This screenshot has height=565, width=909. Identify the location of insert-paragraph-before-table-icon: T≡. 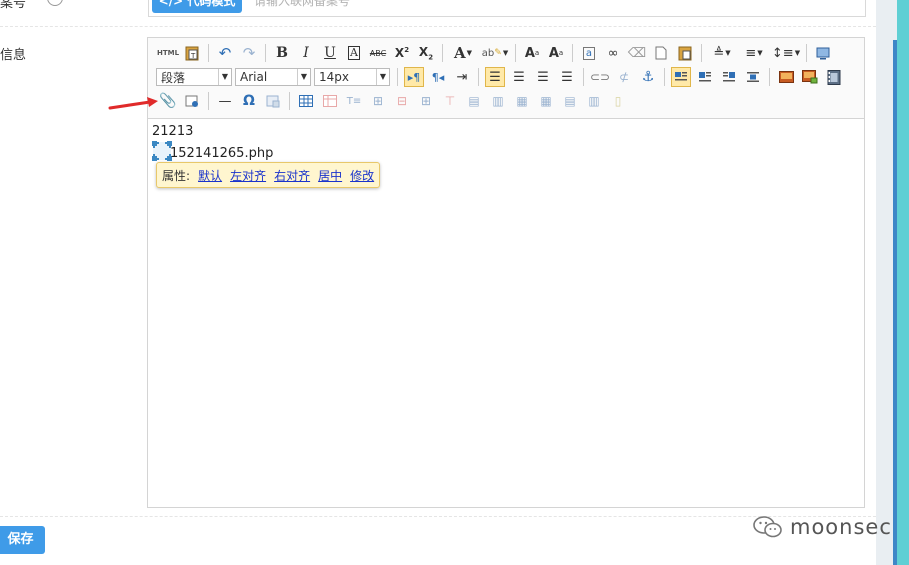
(354, 101).